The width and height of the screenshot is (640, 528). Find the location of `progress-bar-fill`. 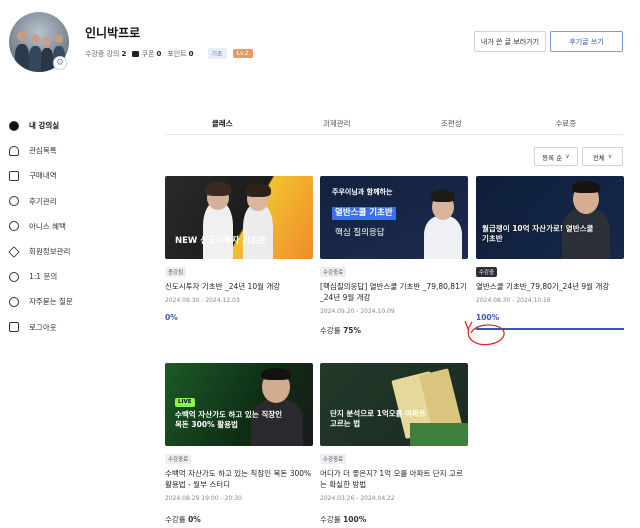

progress-bar-fill is located at coordinates (550, 328).